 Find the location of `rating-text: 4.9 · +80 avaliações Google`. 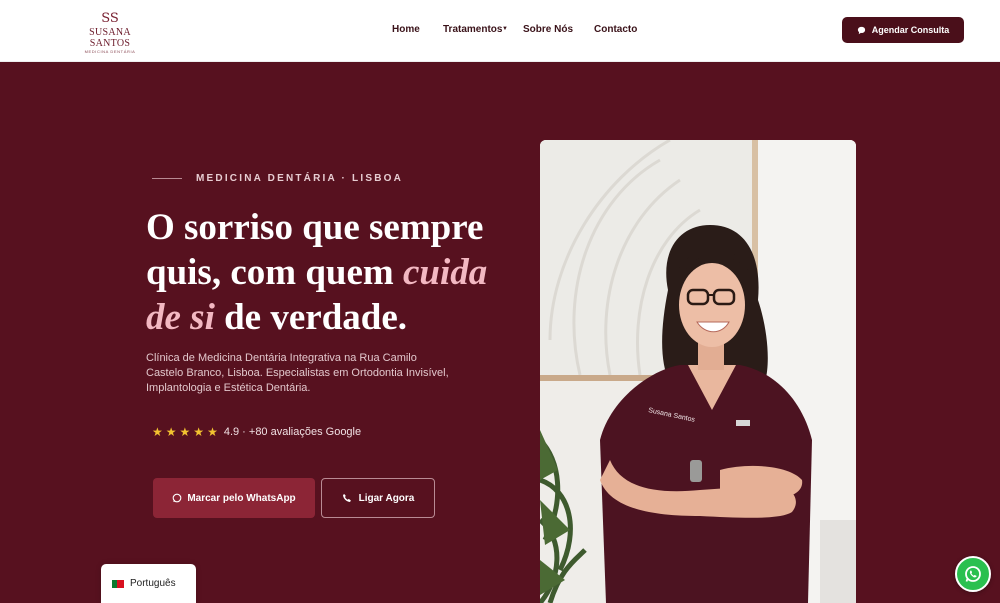

rating-text: 4.9 · +80 avaliações Google is located at coordinates (292, 432).